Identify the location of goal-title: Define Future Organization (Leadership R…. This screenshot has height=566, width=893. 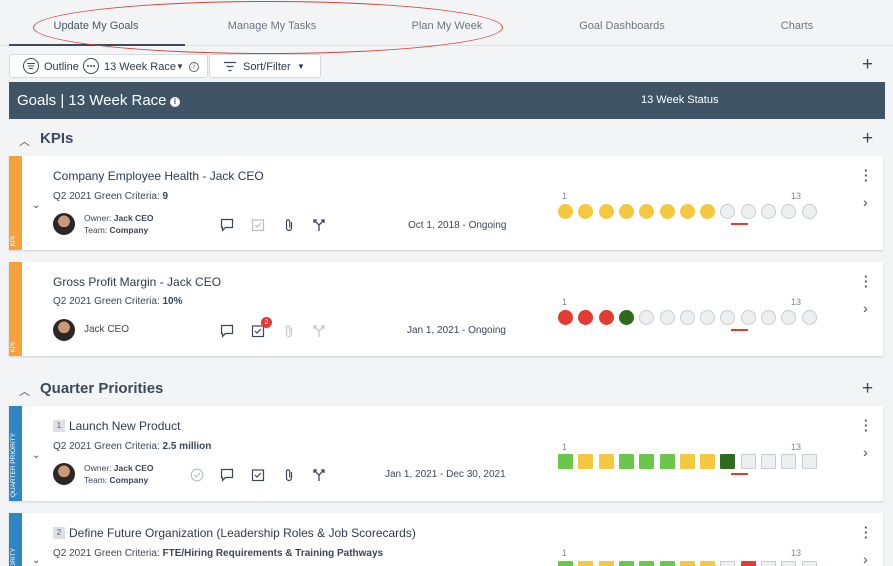
(242, 533).